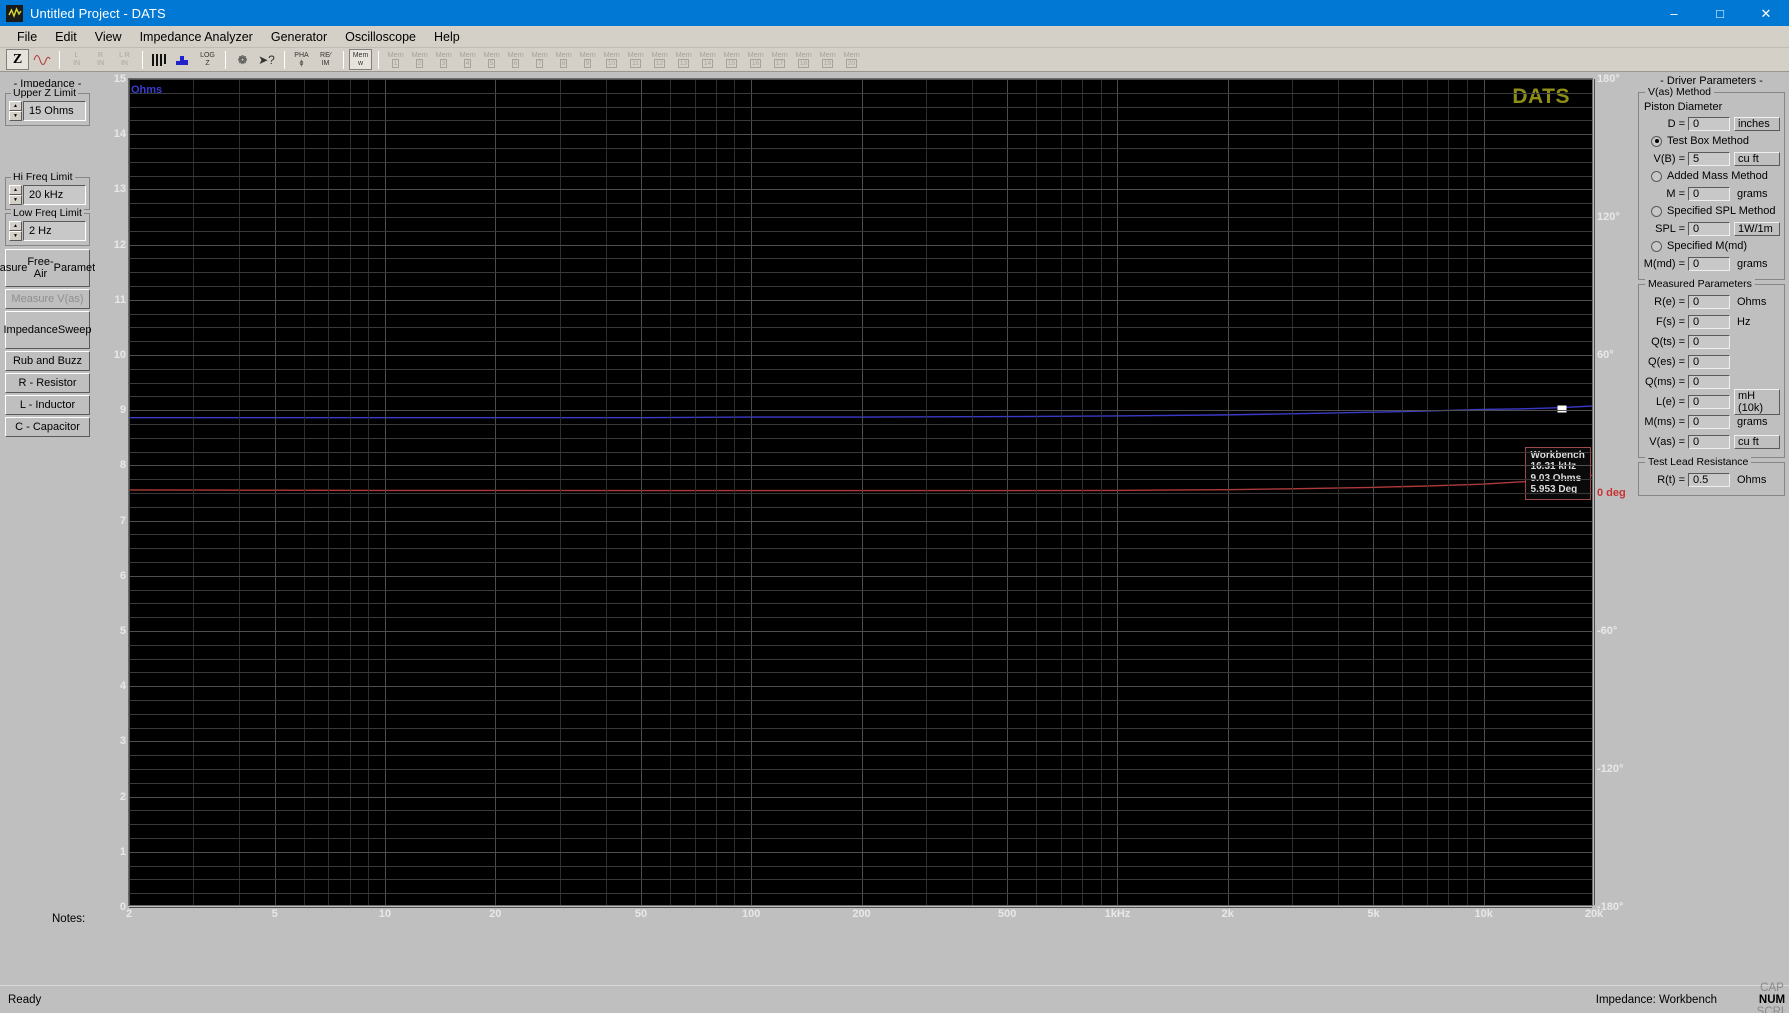 The image size is (1789, 1013). Describe the element at coordinates (1676, 123) in the screenshot. I see `parameter-label: D =` at that location.